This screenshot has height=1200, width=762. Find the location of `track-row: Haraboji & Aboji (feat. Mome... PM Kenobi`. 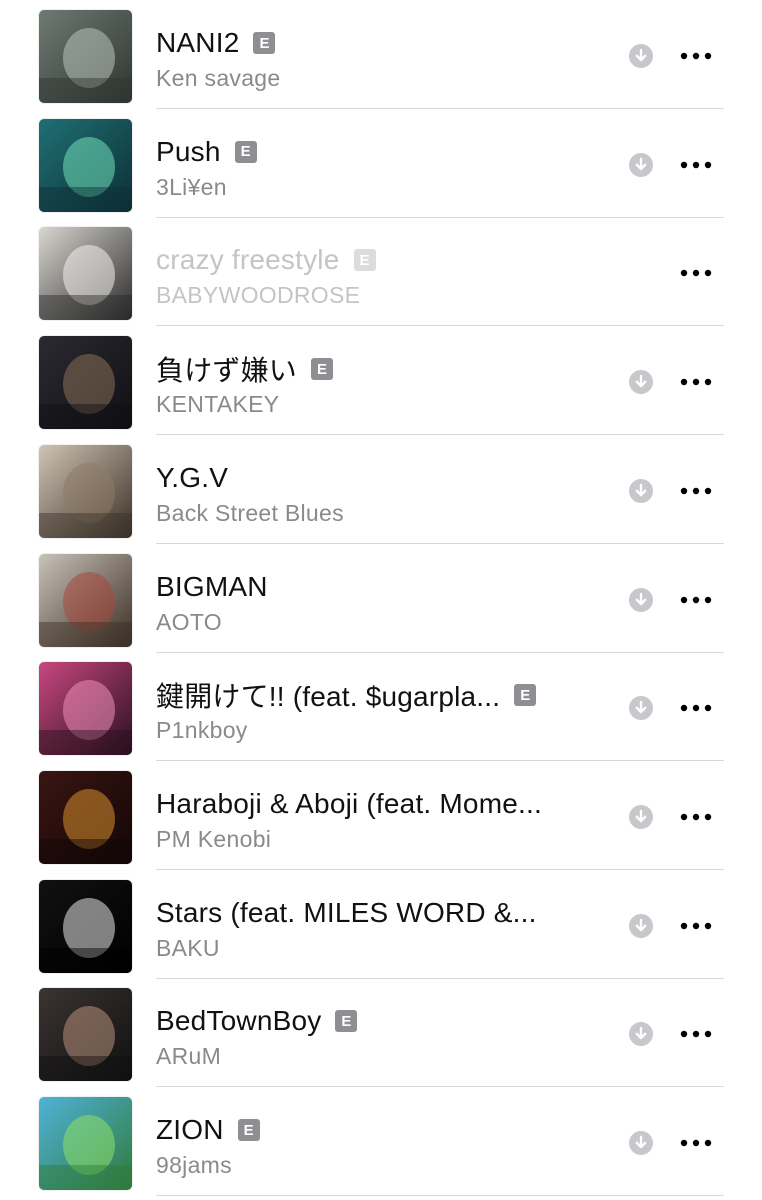

track-row: Haraboji & Aboji (feat. Mome... PM Kenobi is located at coordinates (381, 816).